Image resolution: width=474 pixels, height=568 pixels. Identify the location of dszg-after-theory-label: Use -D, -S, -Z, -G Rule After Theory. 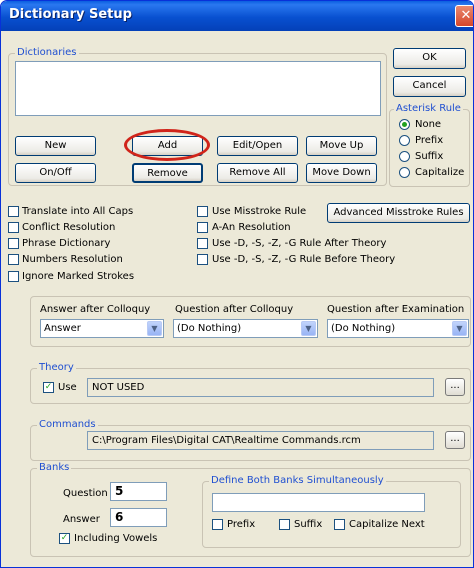
(299, 243).